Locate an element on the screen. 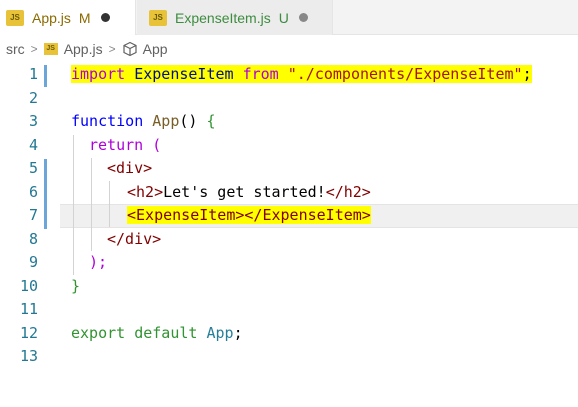 The width and height of the screenshot is (578, 407). line-number: 8 is located at coordinates (33, 238).